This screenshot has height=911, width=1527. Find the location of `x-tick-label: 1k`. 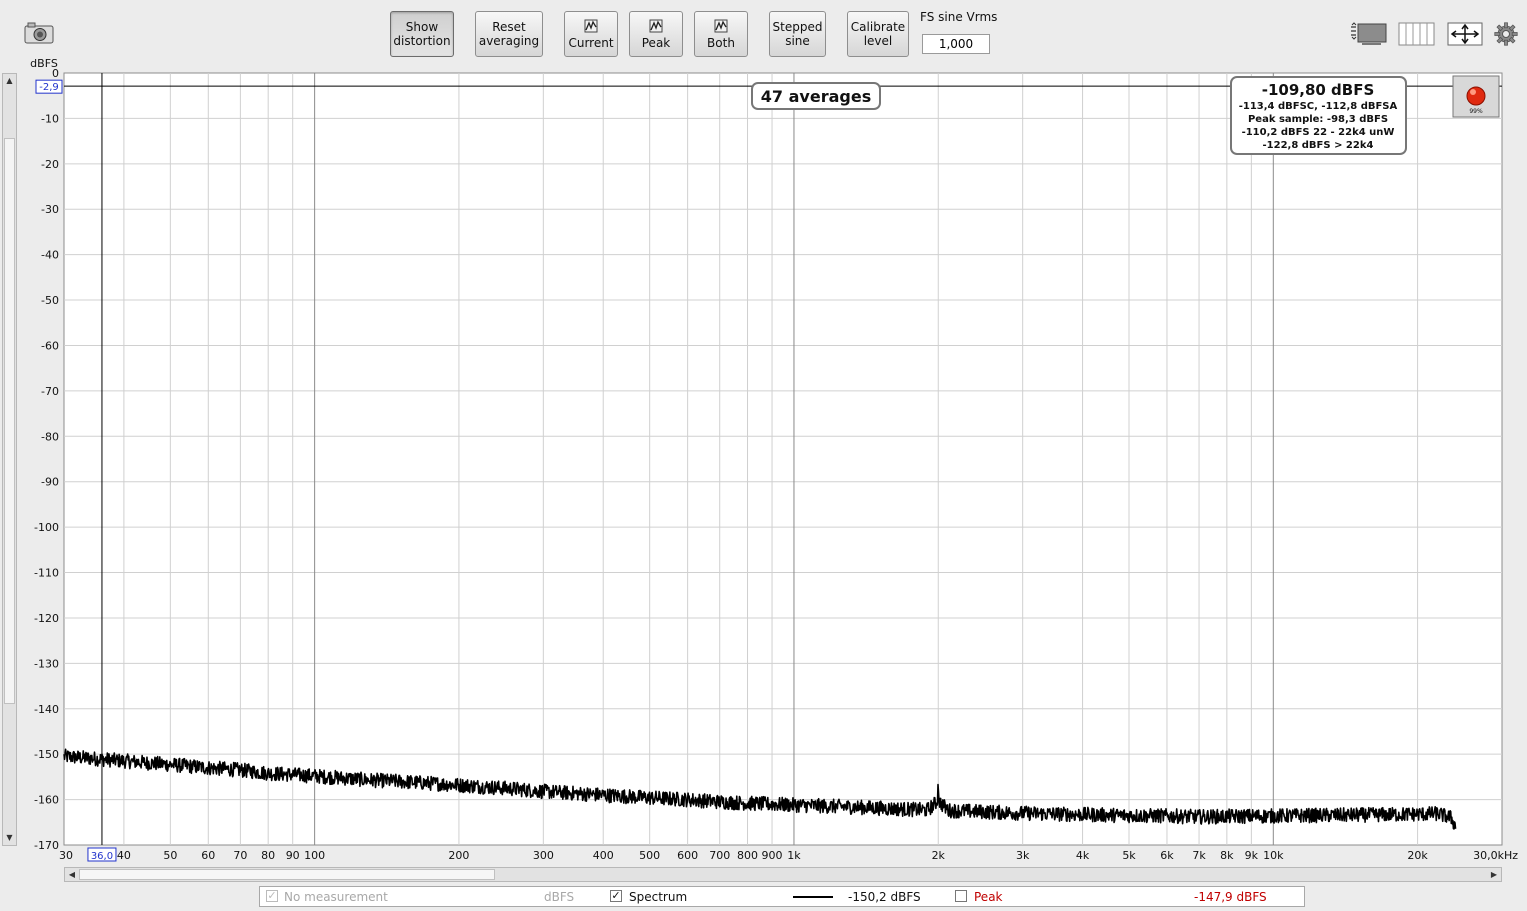

x-tick-label: 1k is located at coordinates (794, 855).